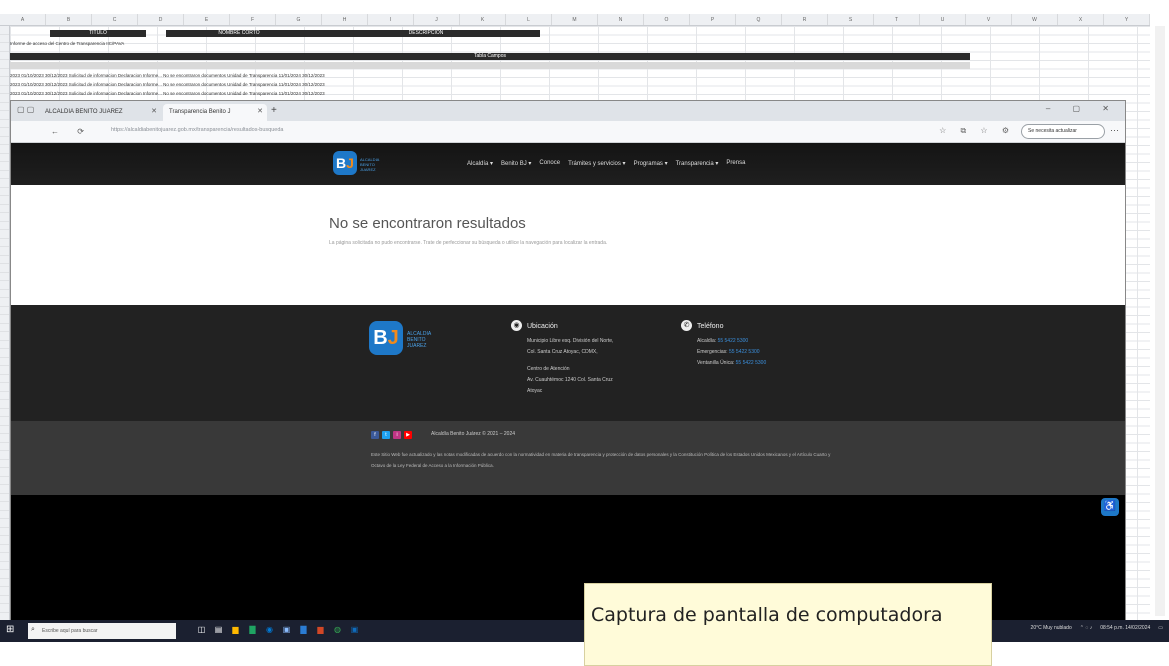 This screenshot has width=1169, height=666. I want to click on outlook-icon: ▣, so click(354, 630).